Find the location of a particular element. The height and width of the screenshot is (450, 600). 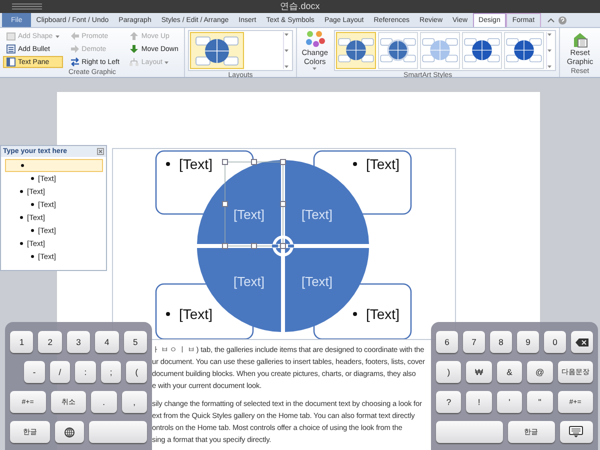

globe-icon is located at coordinates (70, 432).